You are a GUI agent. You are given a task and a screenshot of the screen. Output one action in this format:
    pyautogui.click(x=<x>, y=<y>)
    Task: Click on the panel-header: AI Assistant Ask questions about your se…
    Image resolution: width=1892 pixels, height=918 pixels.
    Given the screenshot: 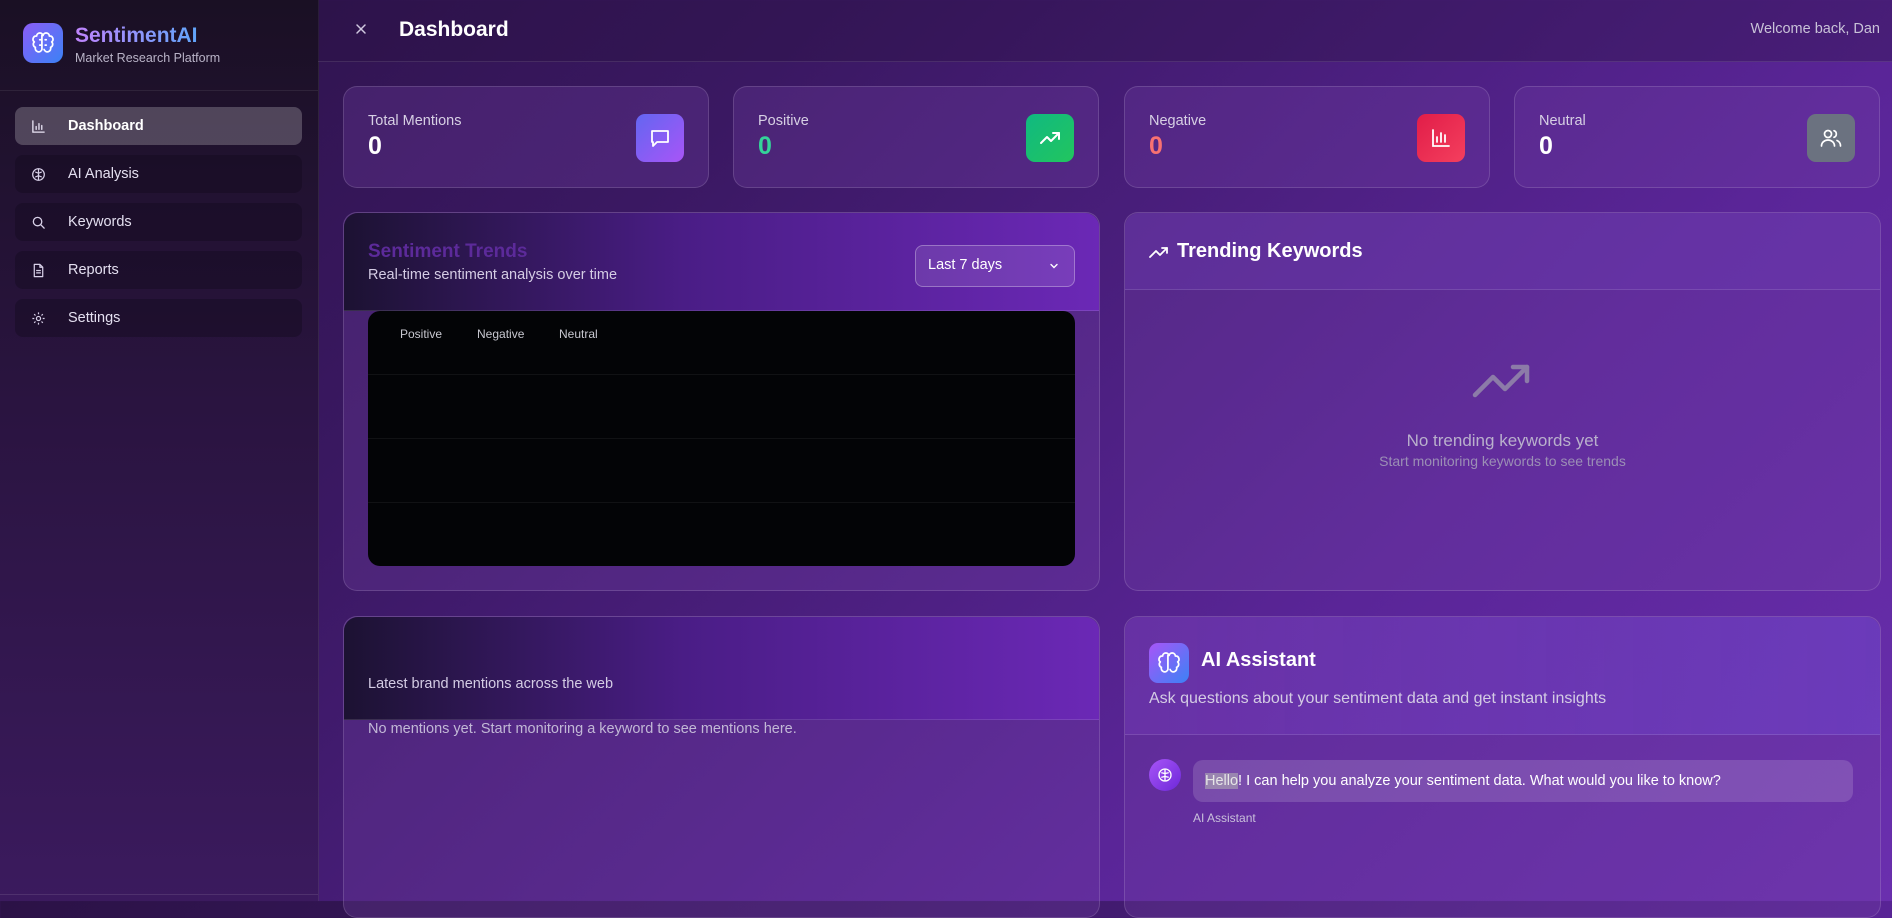 What is the action you would take?
    pyautogui.click(x=1502, y=676)
    